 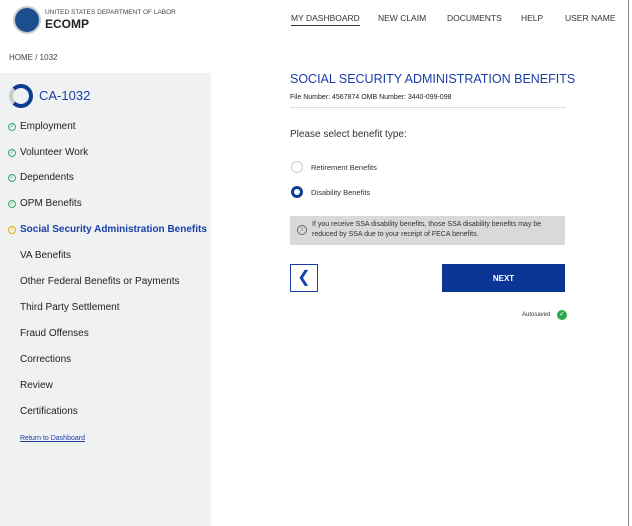 I want to click on breadcrumb: HOME / 1032, so click(x=33, y=57).